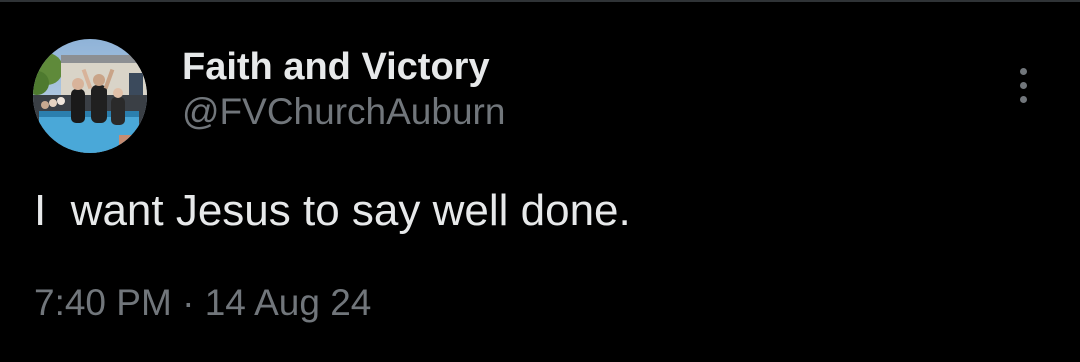  I want to click on avatar, so click(90, 96).